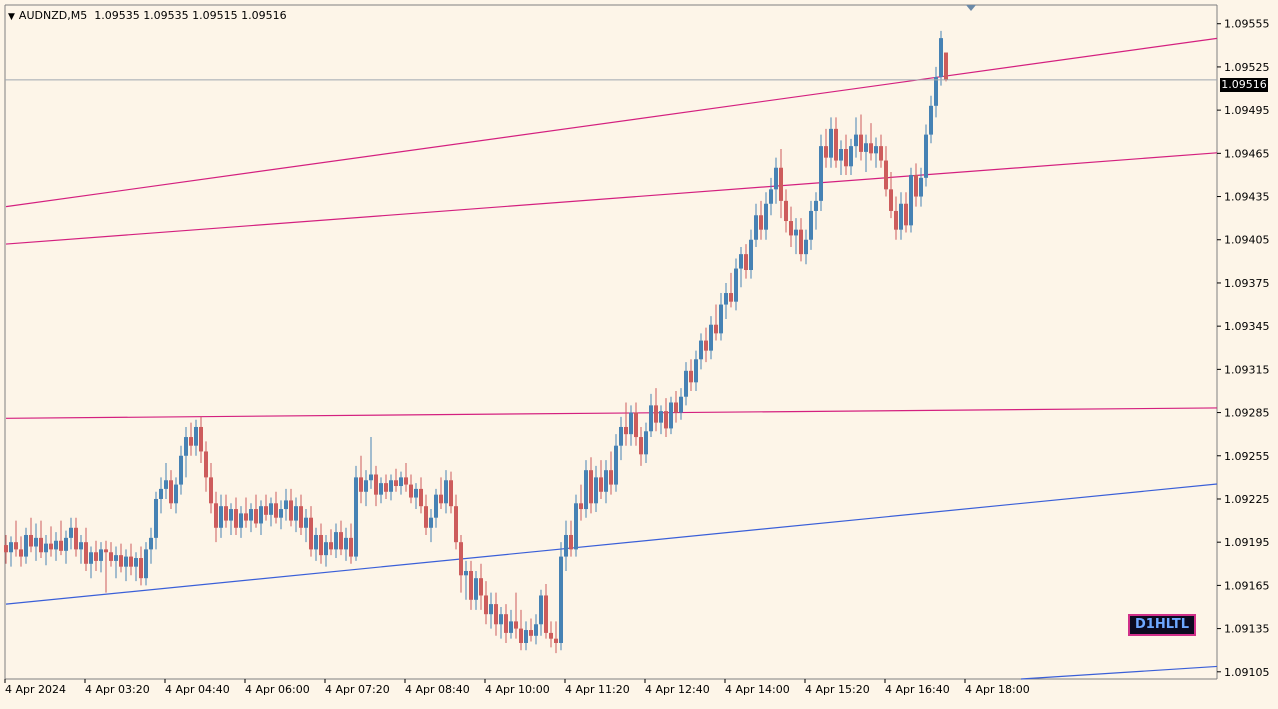 The width and height of the screenshot is (1278, 709). Describe the element at coordinates (197, 689) in the screenshot. I see `time-tick-label: 4 Apr 04:40` at that location.